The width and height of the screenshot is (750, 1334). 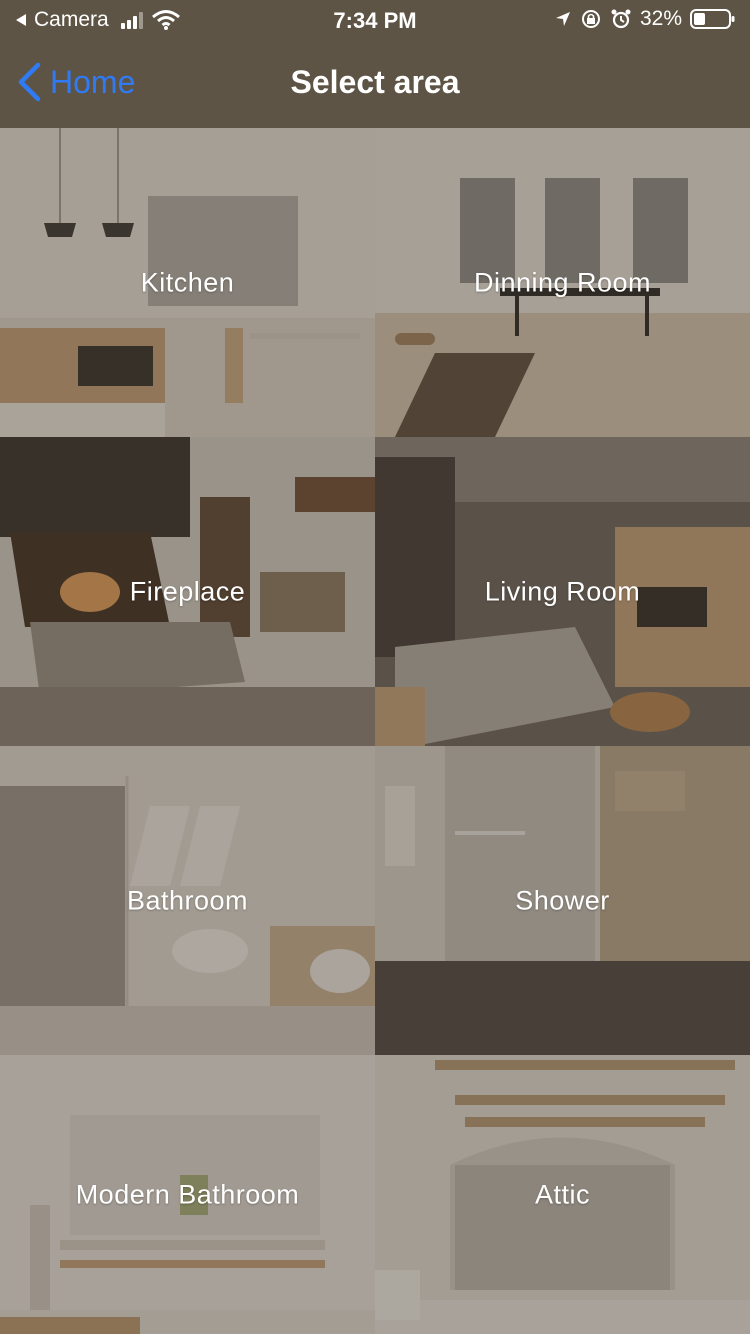 I want to click on area-tile-modern-bathroom: Modern Bathroom, so click(x=187, y=1194).